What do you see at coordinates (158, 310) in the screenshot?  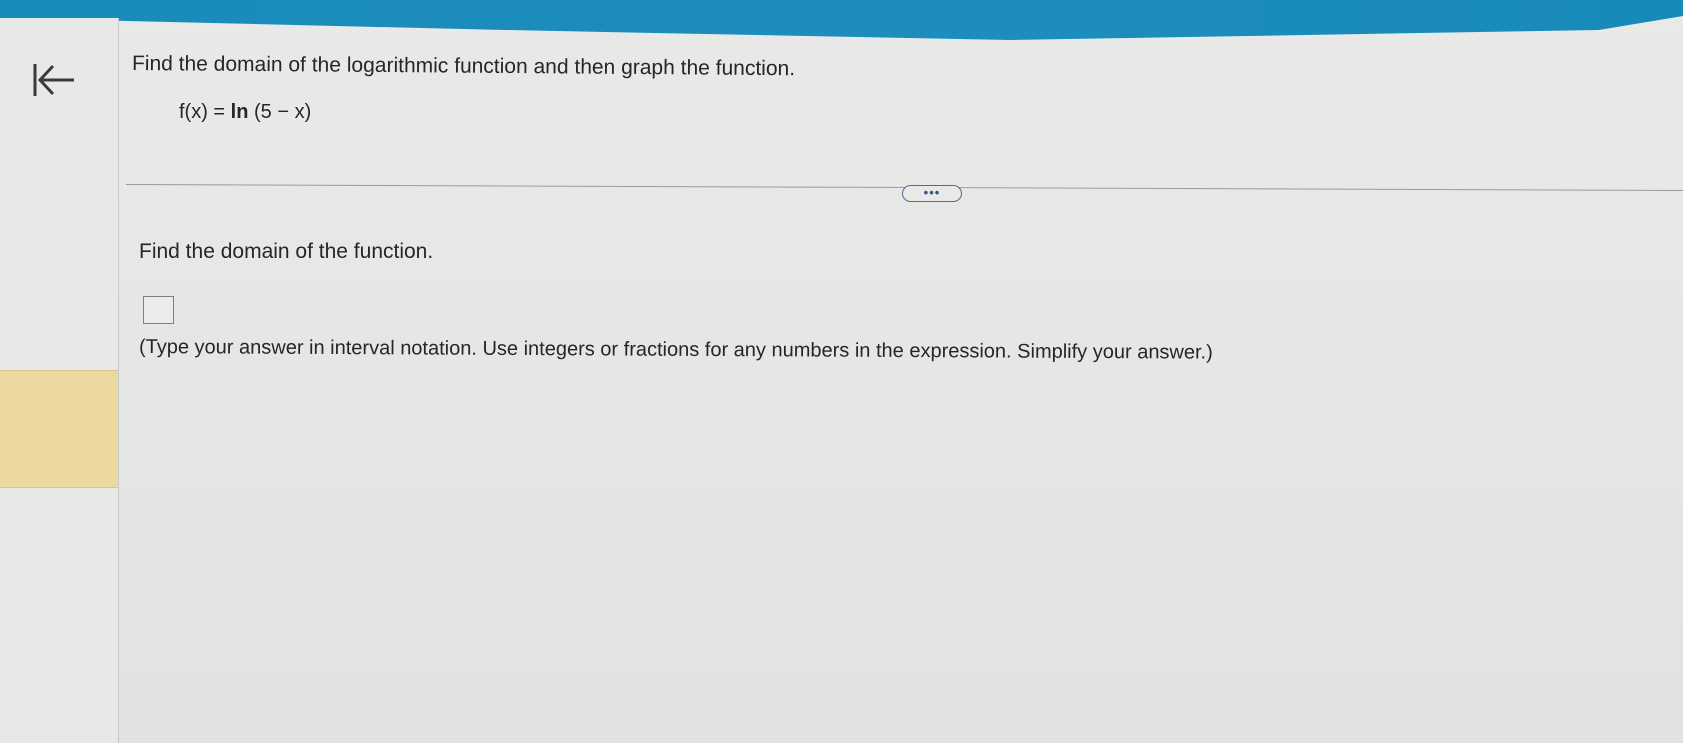 I see `domain-answer-input` at bounding box center [158, 310].